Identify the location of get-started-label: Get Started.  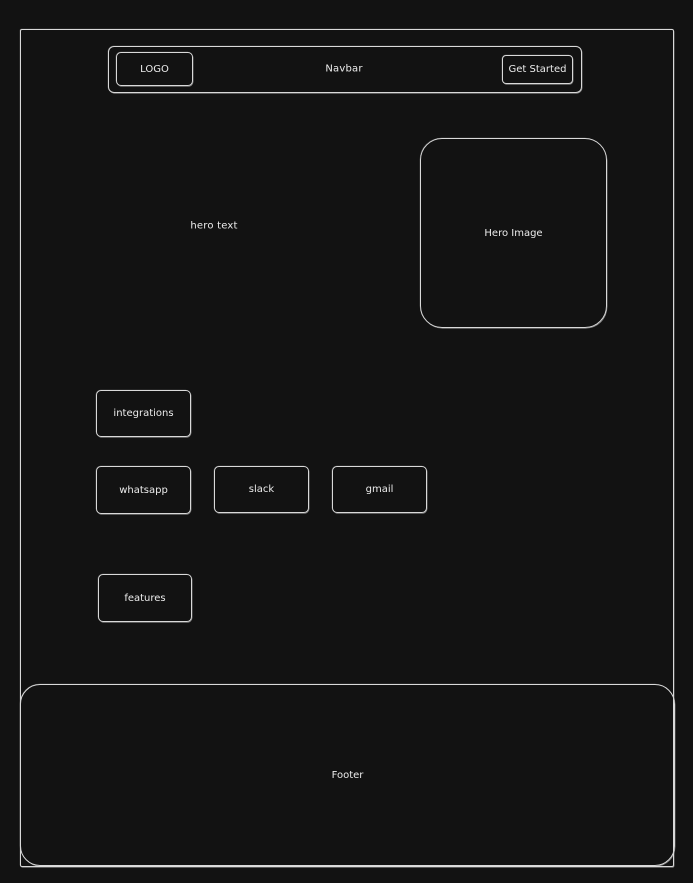
(537, 69).